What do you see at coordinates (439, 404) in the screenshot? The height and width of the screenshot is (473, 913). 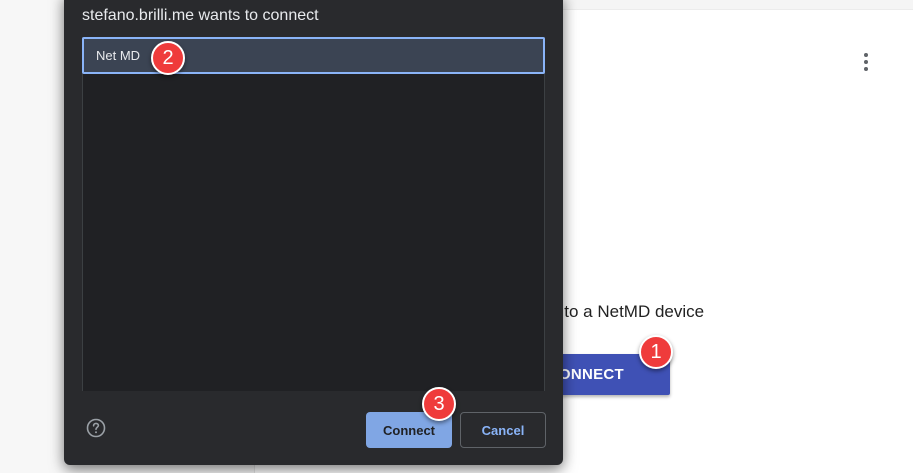 I see `step-marker-3: 3` at bounding box center [439, 404].